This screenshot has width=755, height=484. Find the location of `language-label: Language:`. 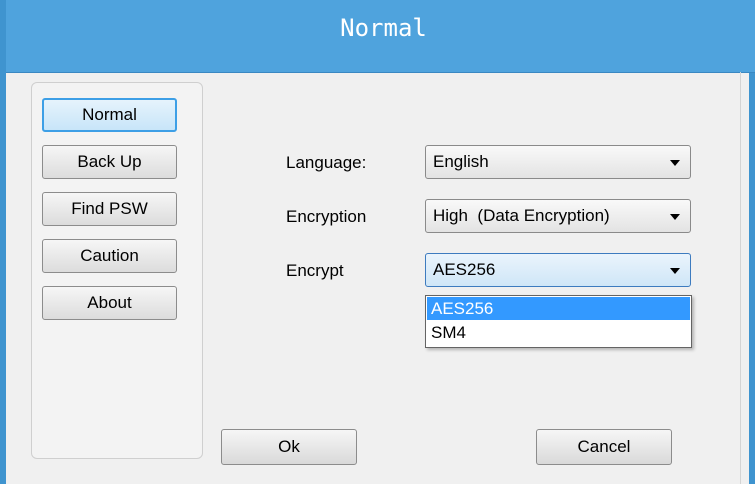

language-label: Language: is located at coordinates (326, 162).